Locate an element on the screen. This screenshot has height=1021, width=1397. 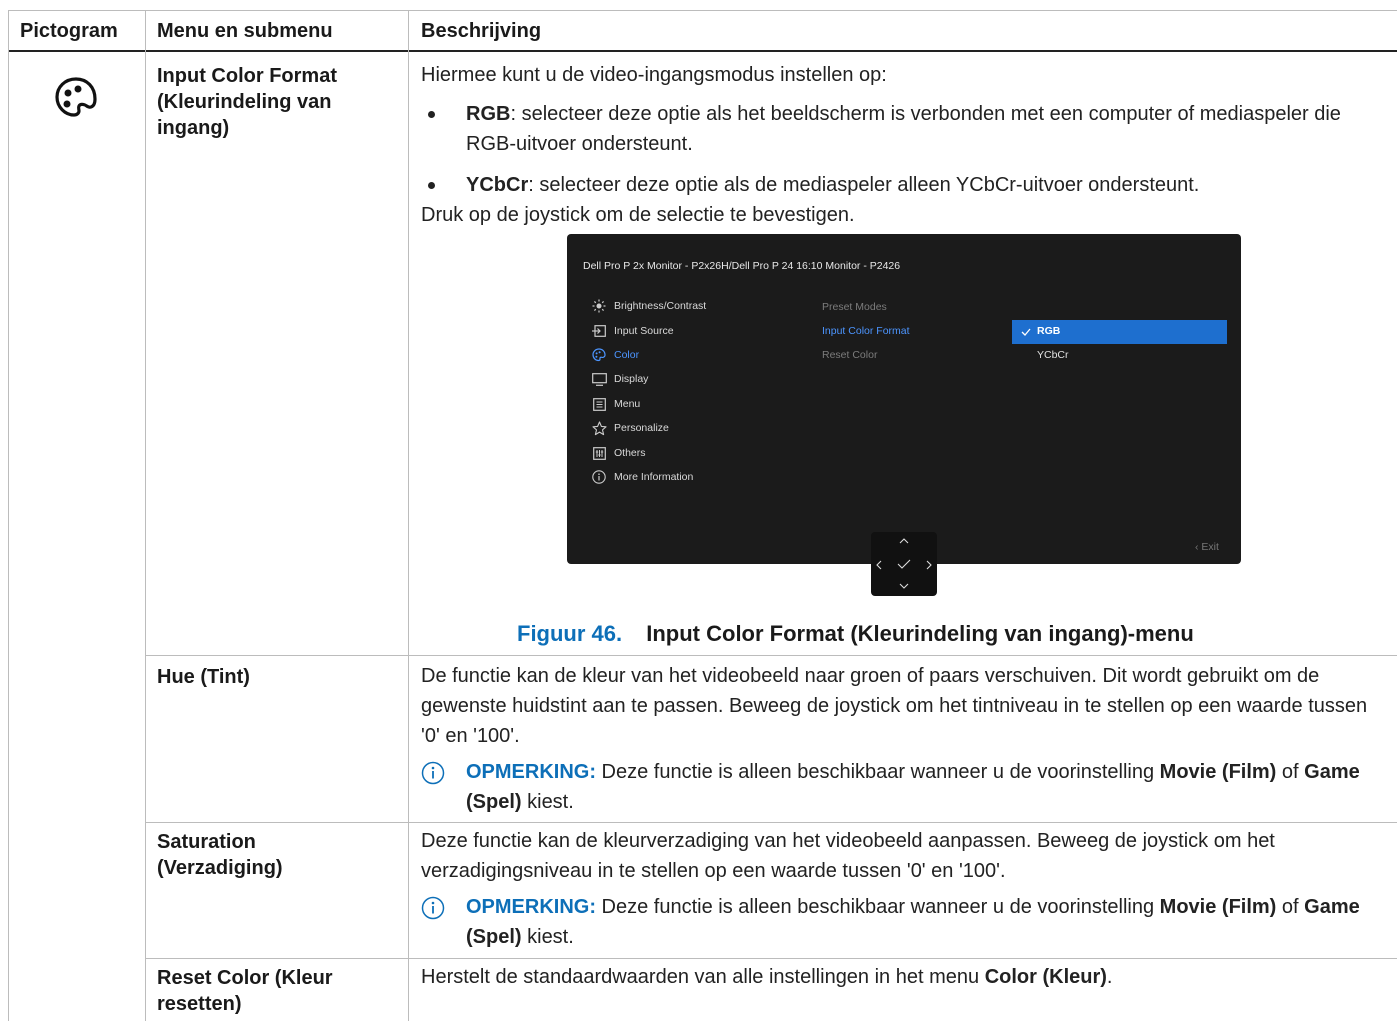
menu-icon is located at coordinates (599, 404).